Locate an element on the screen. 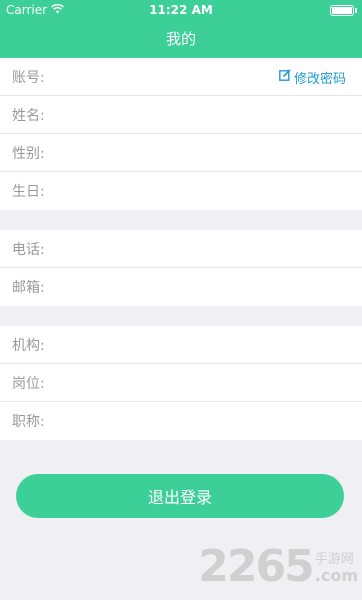 This screenshot has width=362, height=600. job-title-label: 职称: is located at coordinates (28, 422).